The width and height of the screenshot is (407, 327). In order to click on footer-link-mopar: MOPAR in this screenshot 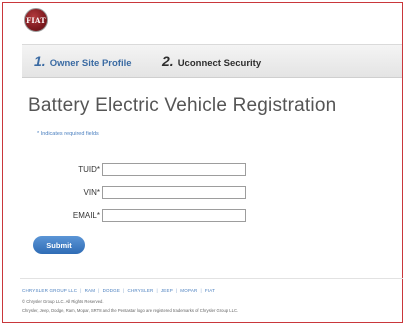, I will do `click(188, 290)`.